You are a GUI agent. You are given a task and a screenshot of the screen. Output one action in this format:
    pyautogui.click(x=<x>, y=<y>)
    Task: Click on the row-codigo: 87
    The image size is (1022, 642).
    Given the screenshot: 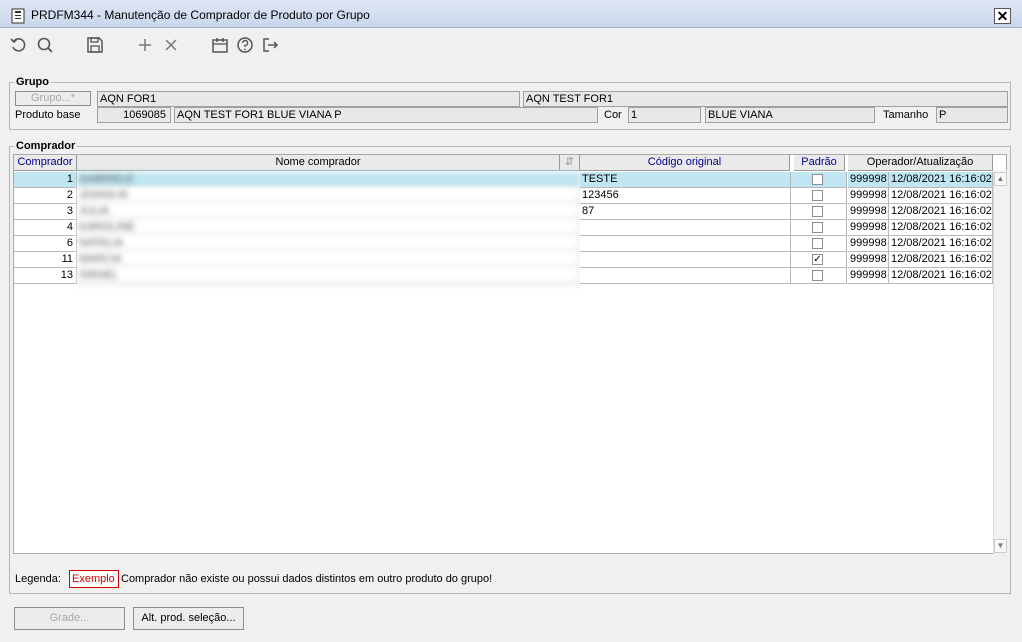 What is the action you would take?
    pyautogui.click(x=685, y=212)
    